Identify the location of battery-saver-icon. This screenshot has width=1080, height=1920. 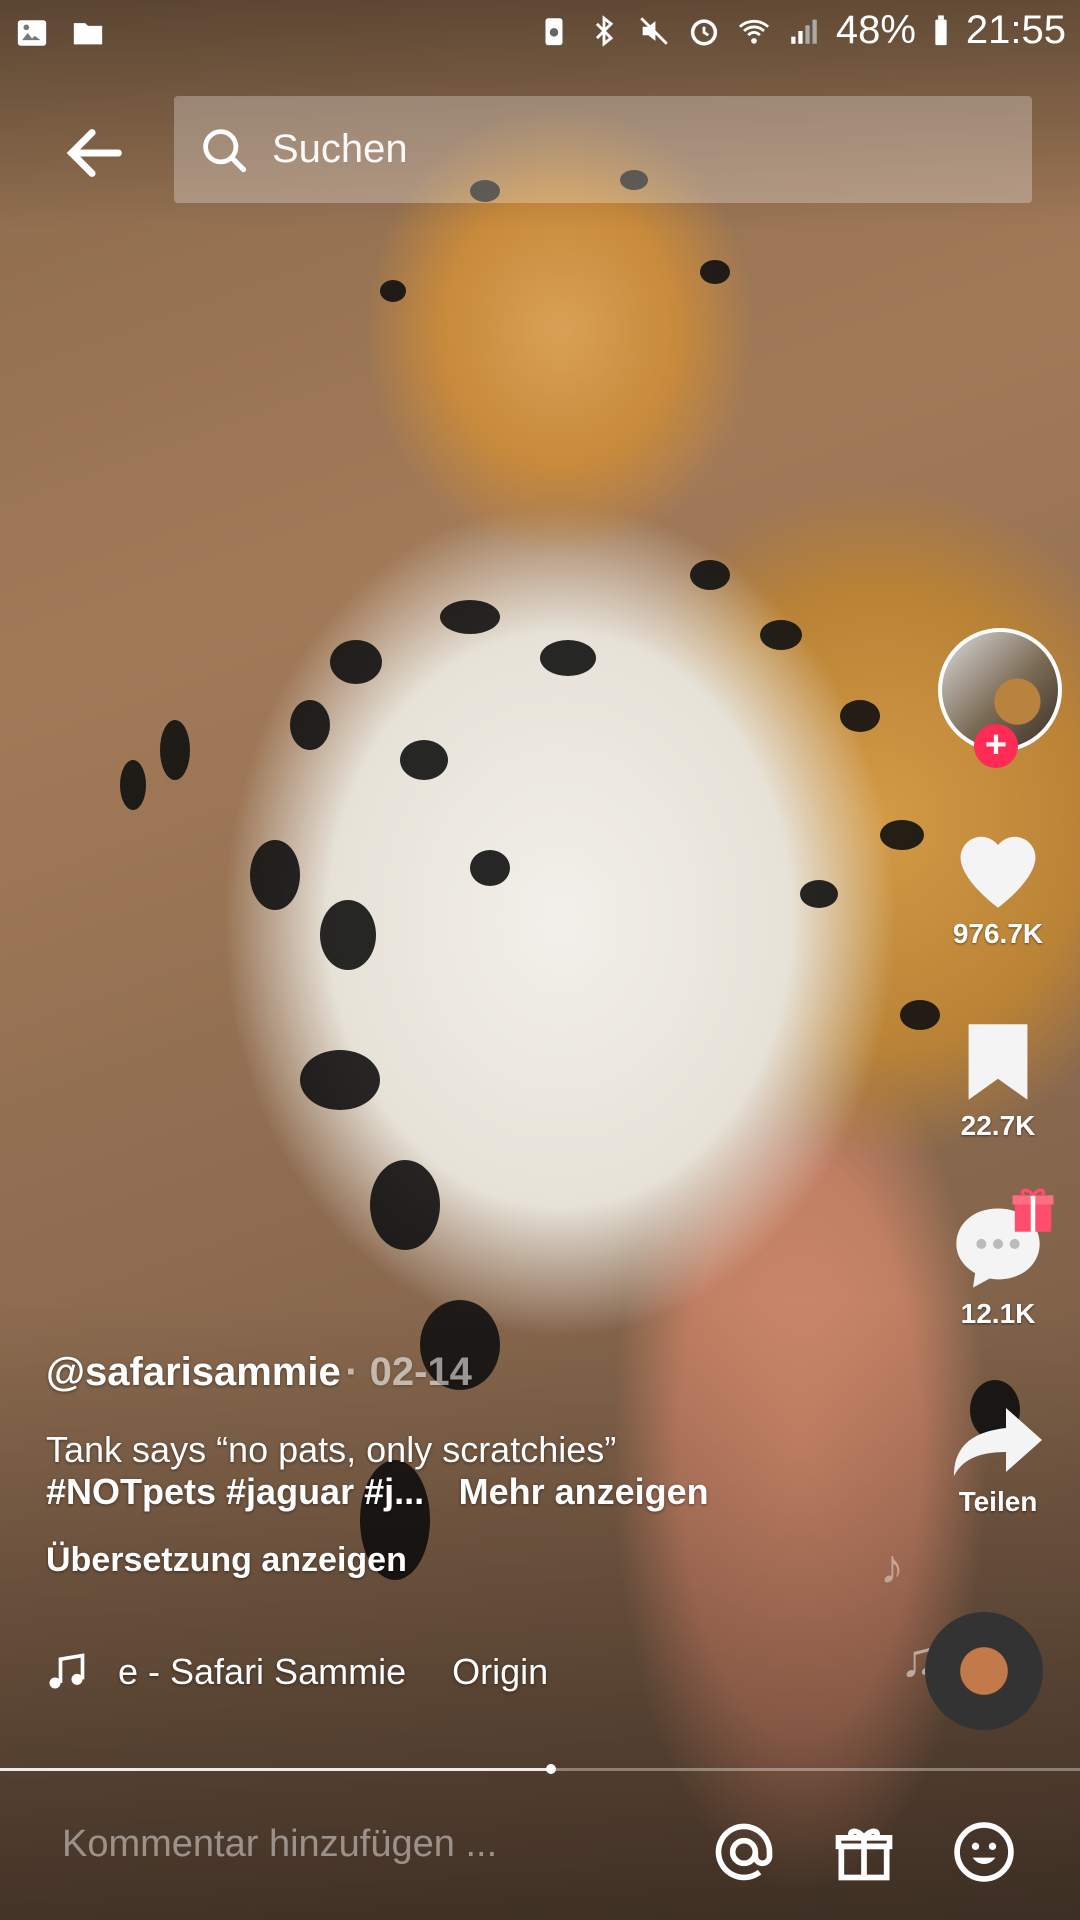
(554, 31).